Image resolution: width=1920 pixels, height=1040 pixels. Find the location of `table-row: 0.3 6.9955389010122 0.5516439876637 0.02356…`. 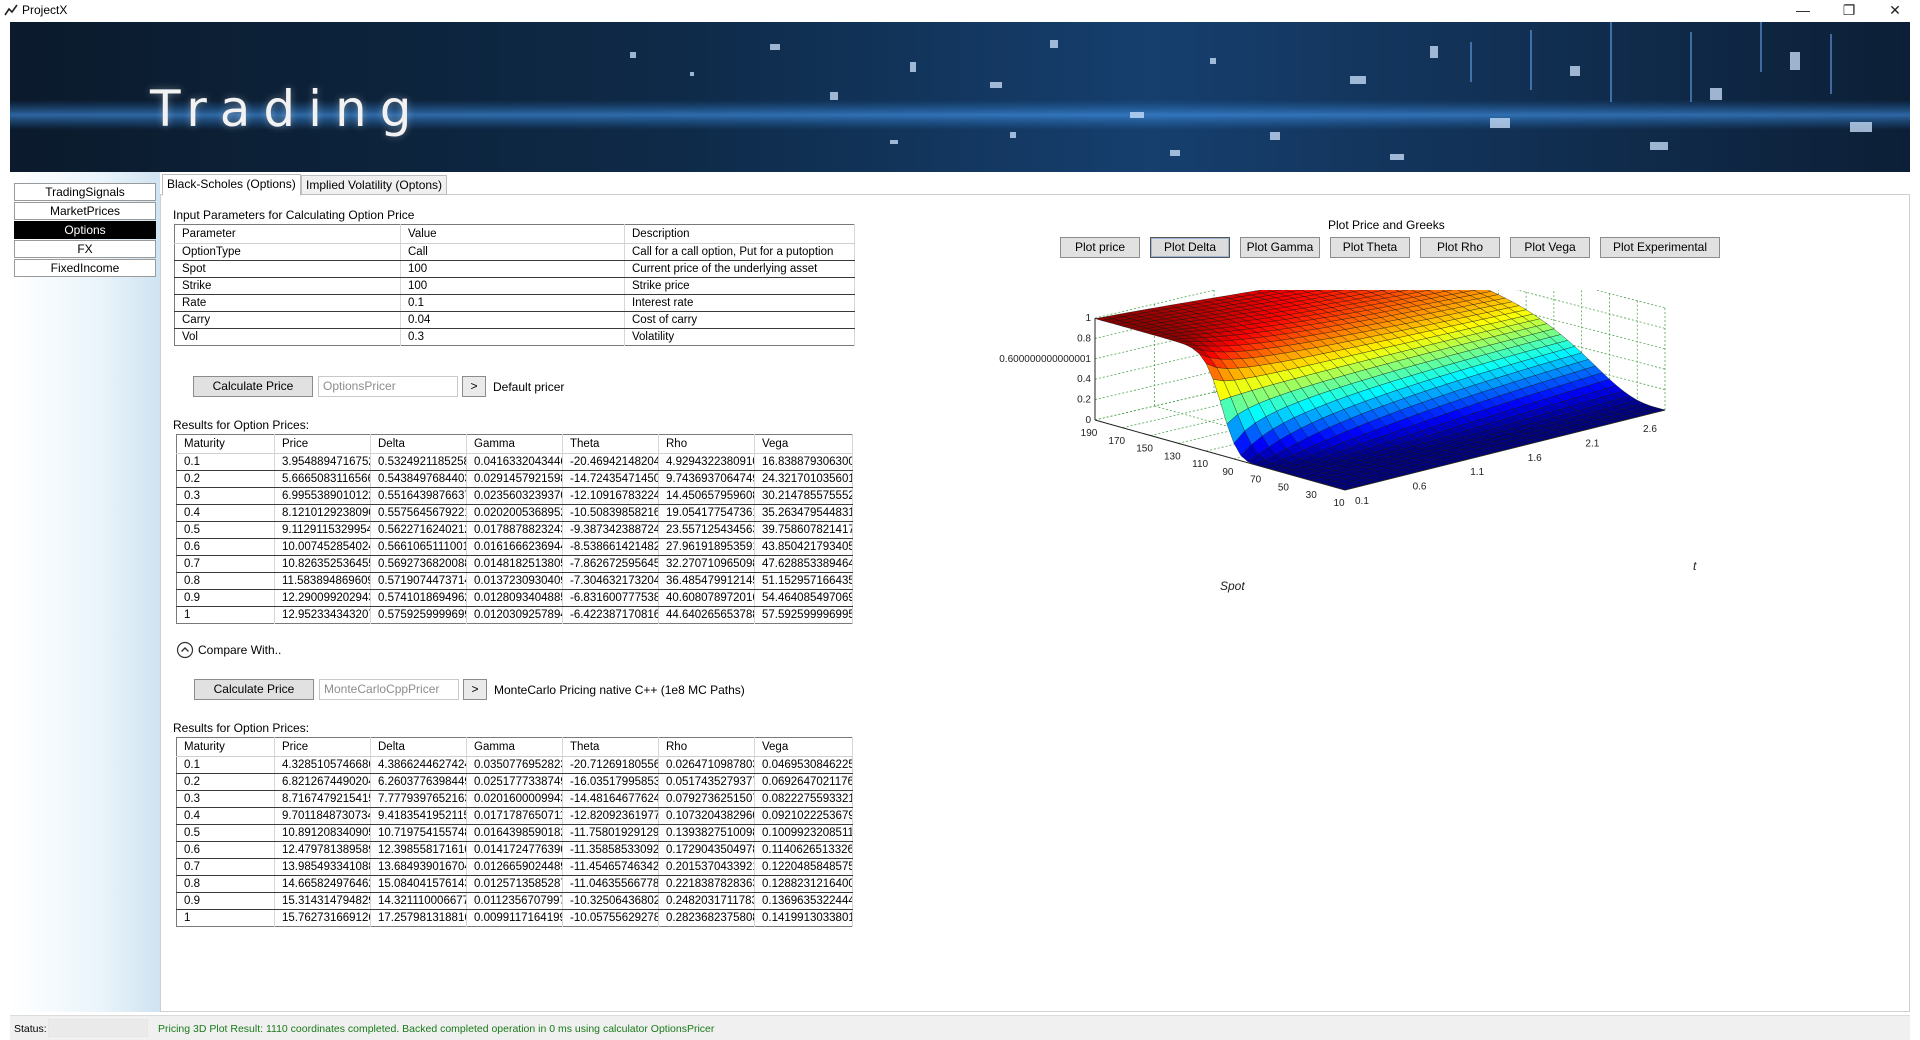

table-row: 0.3 6.9955389010122 0.5516439876637 0.02356… is located at coordinates (514, 496).